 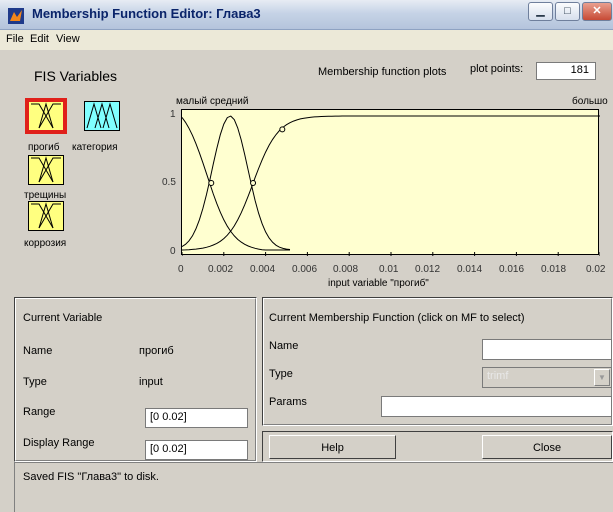 What do you see at coordinates (44, 147) in the screenshot?
I see `input-var-label: прогиб` at bounding box center [44, 147].